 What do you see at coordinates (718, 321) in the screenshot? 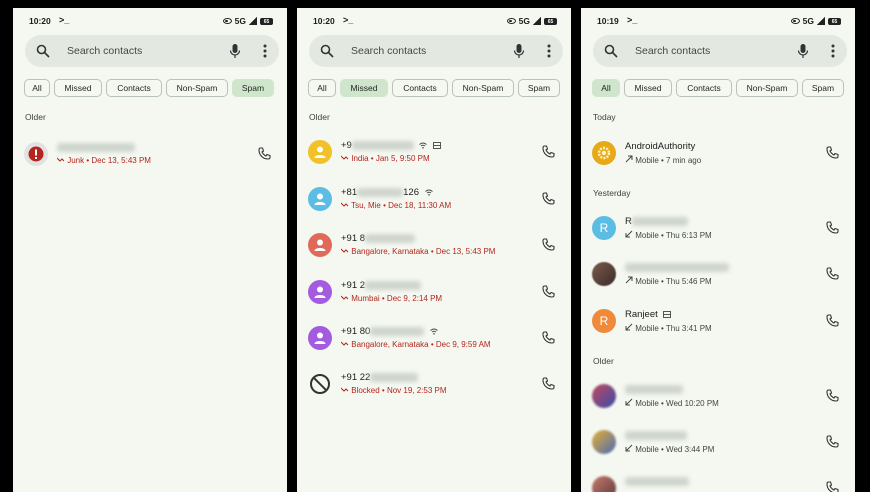
I see `call-row: R Ranjeet Mobile • Thu 3:41 PM` at bounding box center [718, 321].